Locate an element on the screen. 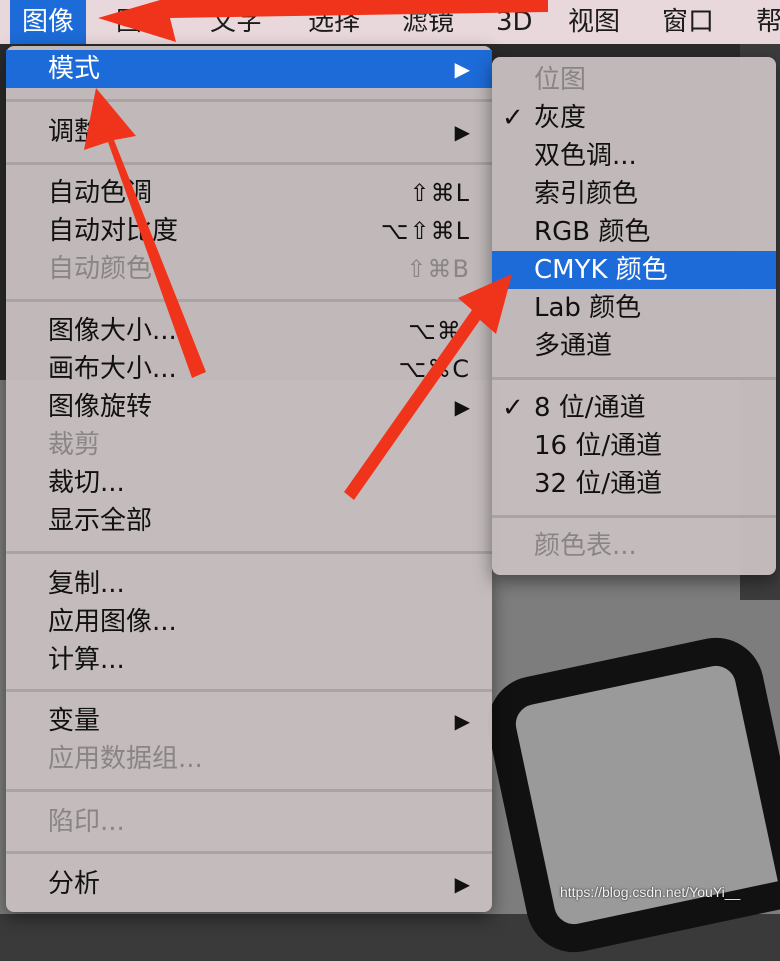 The width and height of the screenshot is (780, 961). menu-item-label: 自动对比度 is located at coordinates (113, 231).